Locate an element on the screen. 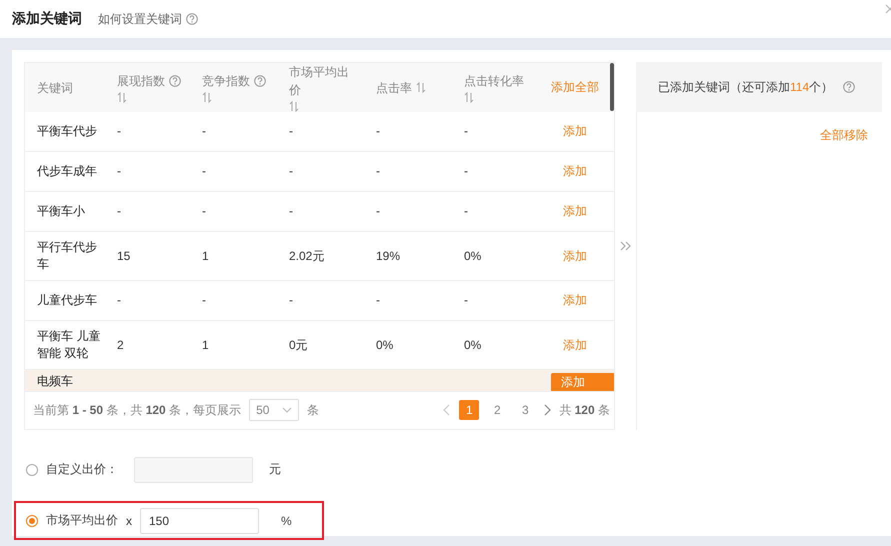 The height and width of the screenshot is (546, 891). option-label: 市场平均出价 is located at coordinates (82, 520).